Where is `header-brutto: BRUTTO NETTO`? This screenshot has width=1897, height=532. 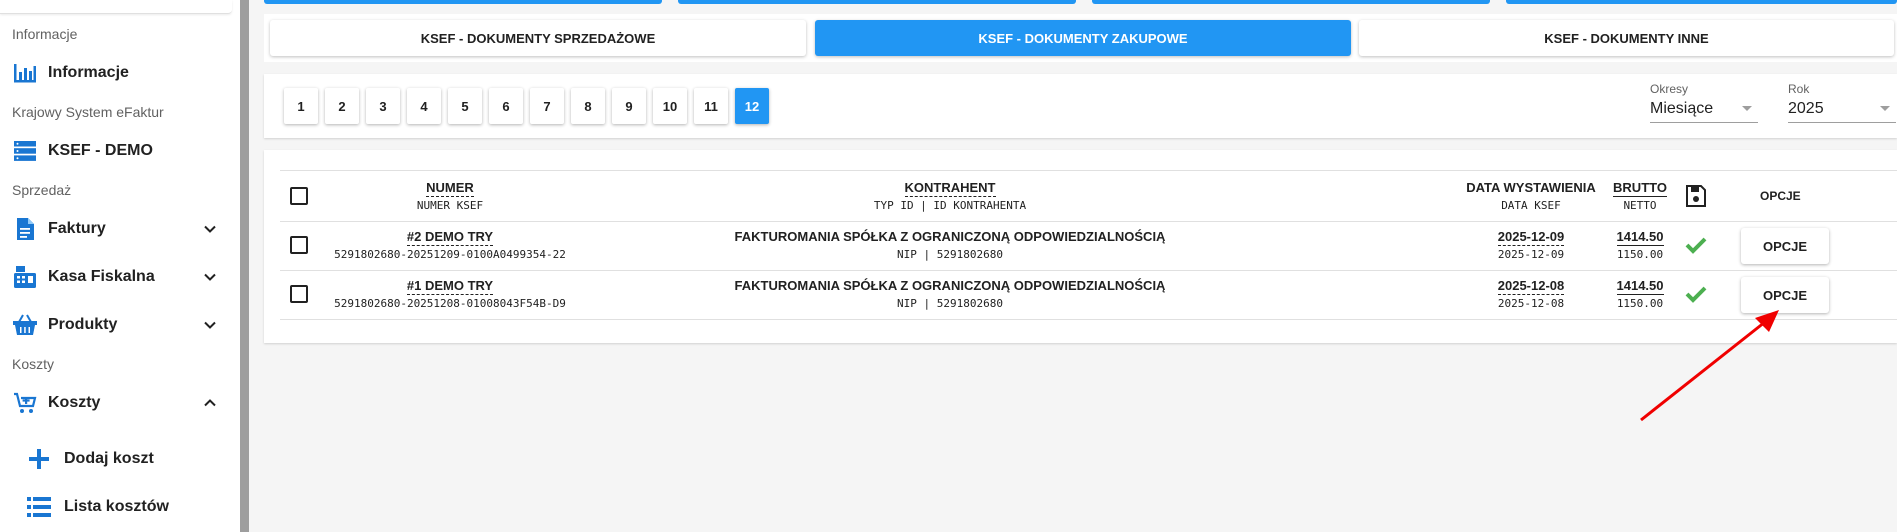 header-brutto: BRUTTO NETTO is located at coordinates (1640, 196).